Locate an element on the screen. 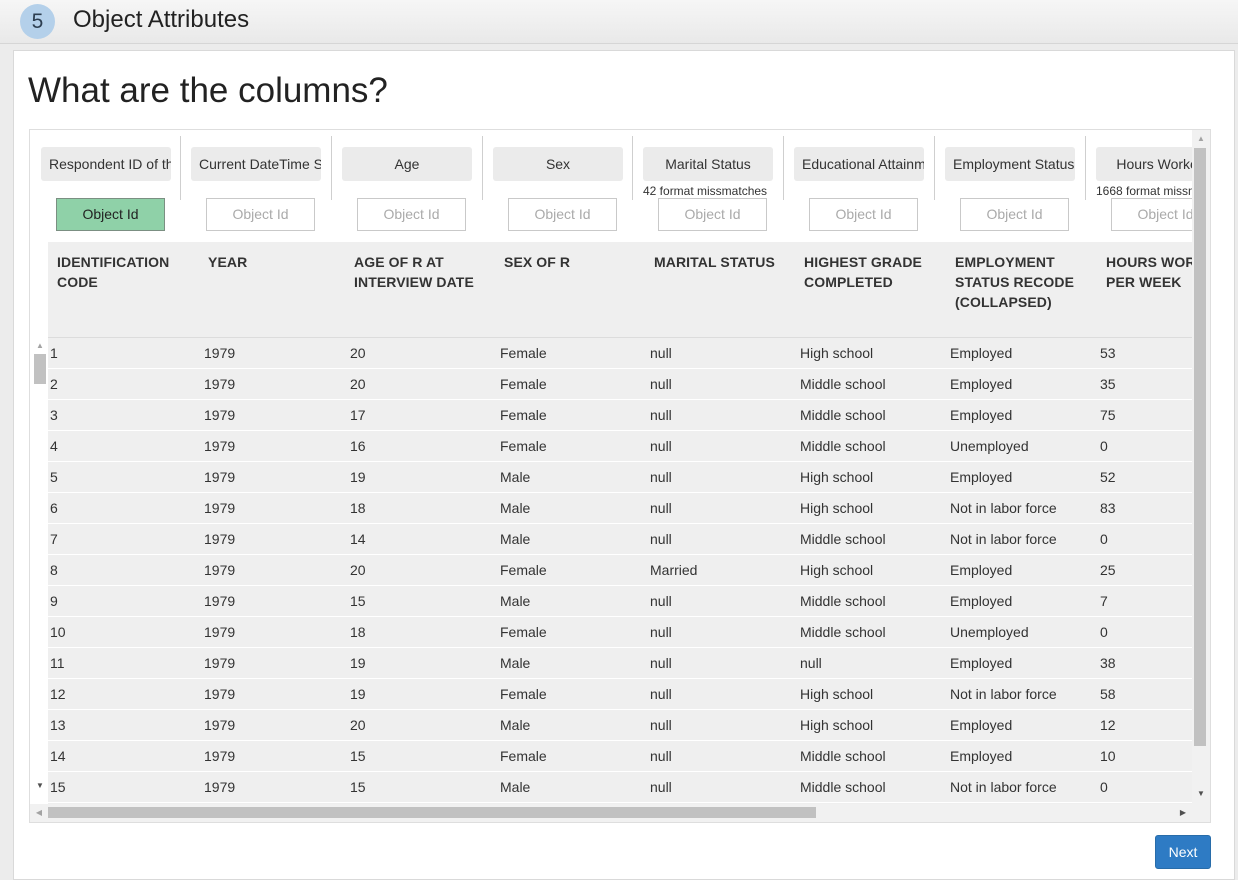 The height and width of the screenshot is (880, 1238). attribute-name-field: Educational Attainment is located at coordinates (859, 164).